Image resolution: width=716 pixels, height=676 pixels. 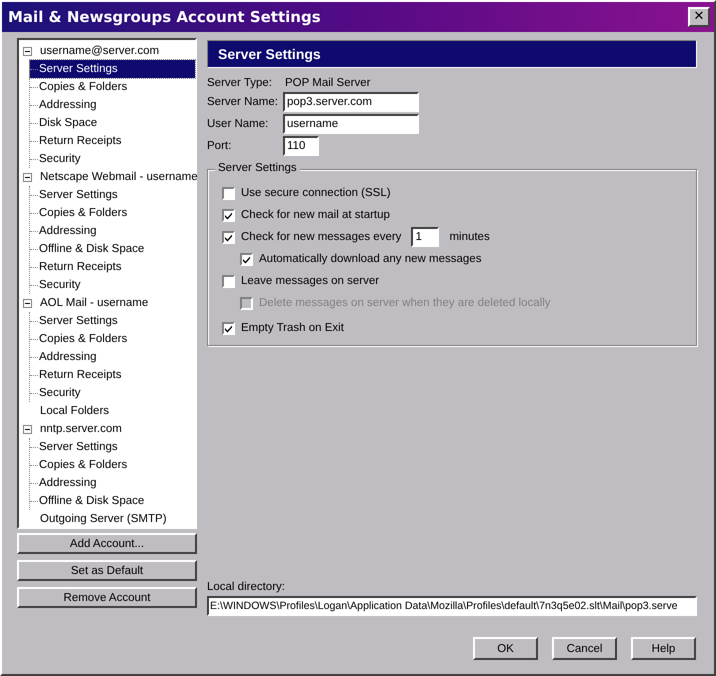 What do you see at coordinates (351, 102) in the screenshot?
I see `input-field: pop3.server.com` at bounding box center [351, 102].